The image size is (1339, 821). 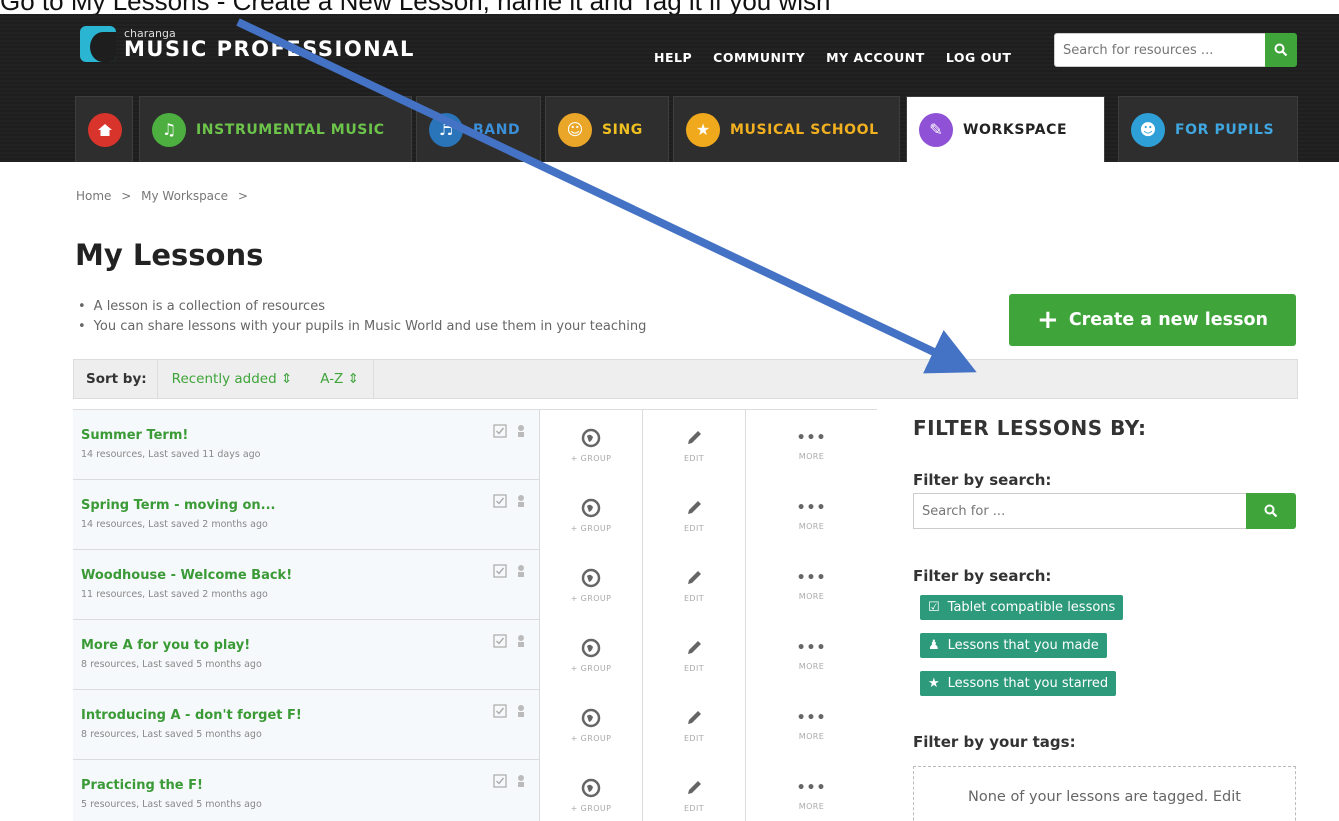 I want to click on lesson-name: Practicing the F!, so click(x=142, y=785).